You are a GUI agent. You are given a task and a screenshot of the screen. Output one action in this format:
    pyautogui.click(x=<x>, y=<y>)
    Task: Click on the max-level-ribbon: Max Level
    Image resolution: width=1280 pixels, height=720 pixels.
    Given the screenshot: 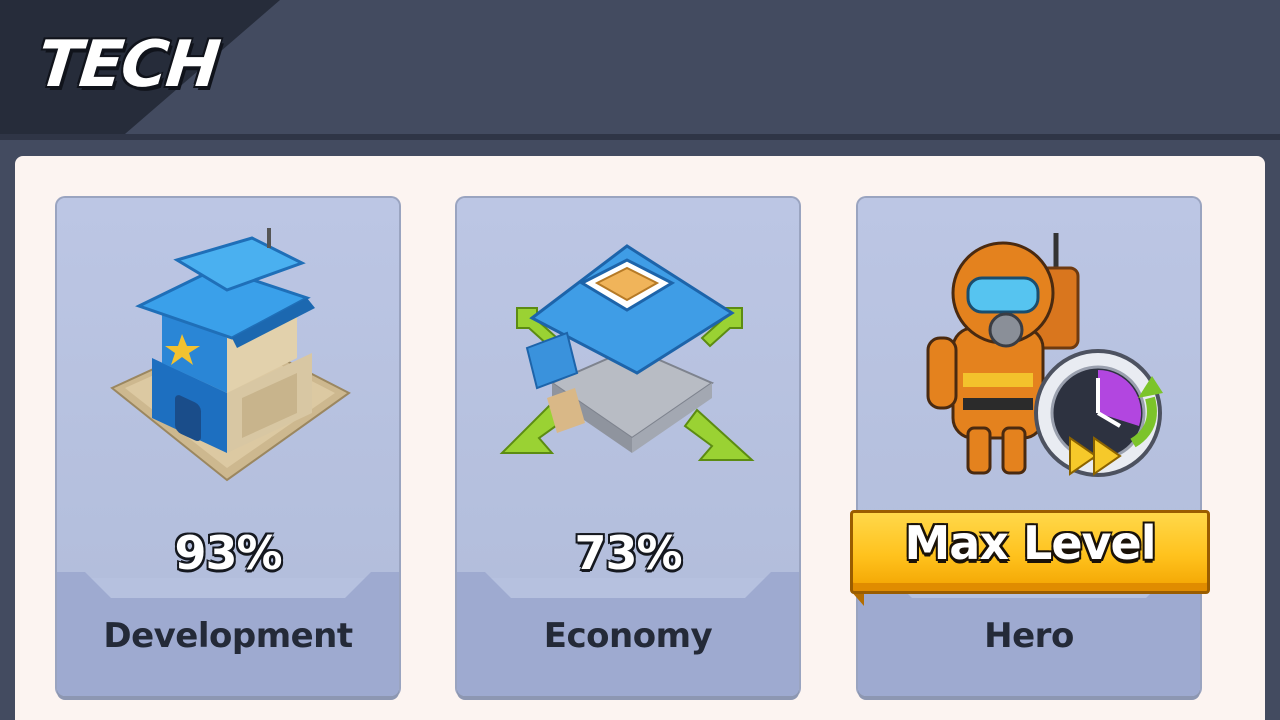 What is the action you would take?
    pyautogui.click(x=1030, y=558)
    